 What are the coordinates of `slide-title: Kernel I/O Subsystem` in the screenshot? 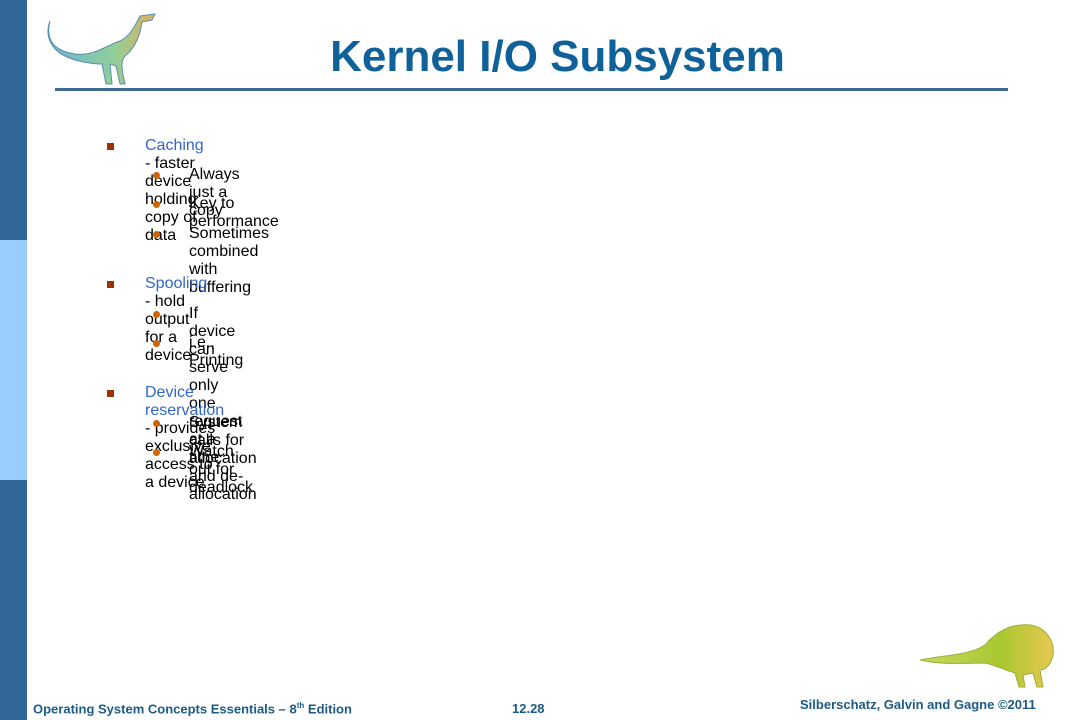 It's located at (557, 56).